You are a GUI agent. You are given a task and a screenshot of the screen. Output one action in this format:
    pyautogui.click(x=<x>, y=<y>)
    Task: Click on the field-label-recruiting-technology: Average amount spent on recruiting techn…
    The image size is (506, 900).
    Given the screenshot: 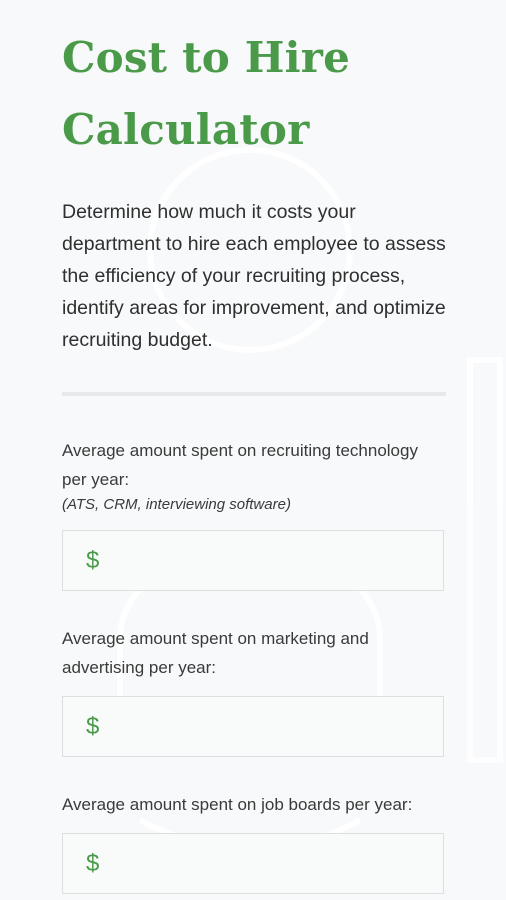 What is the action you would take?
    pyautogui.click(x=240, y=465)
    